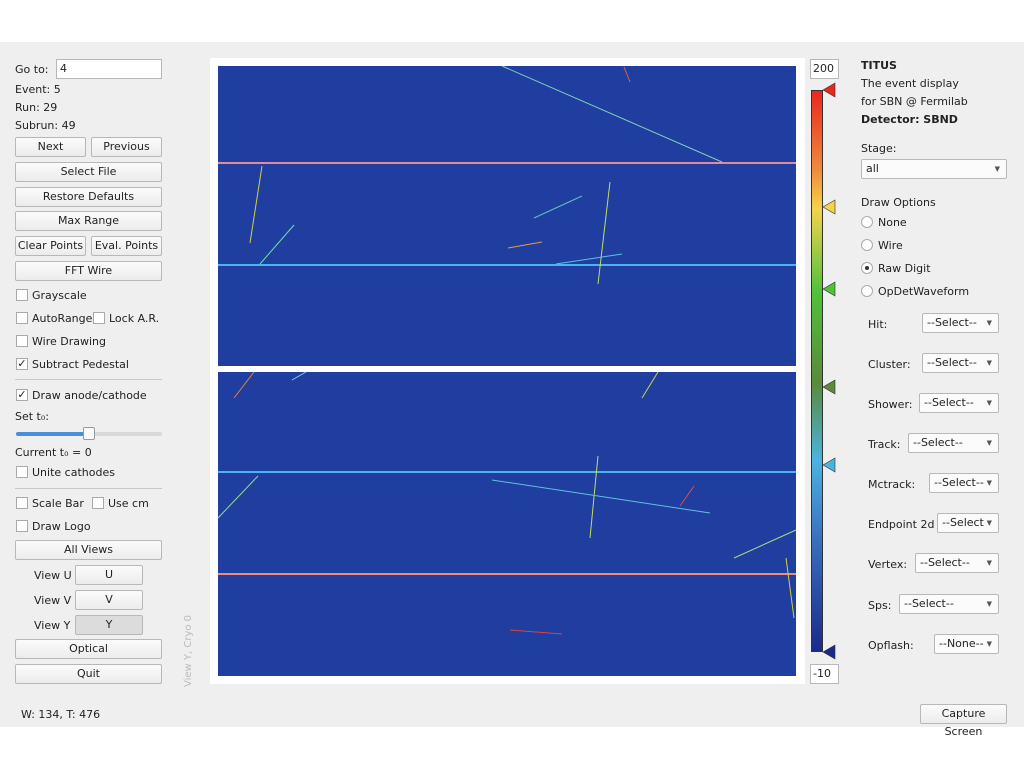  What do you see at coordinates (61, 526) in the screenshot?
I see `draw-logo-label: Draw Logo` at bounding box center [61, 526].